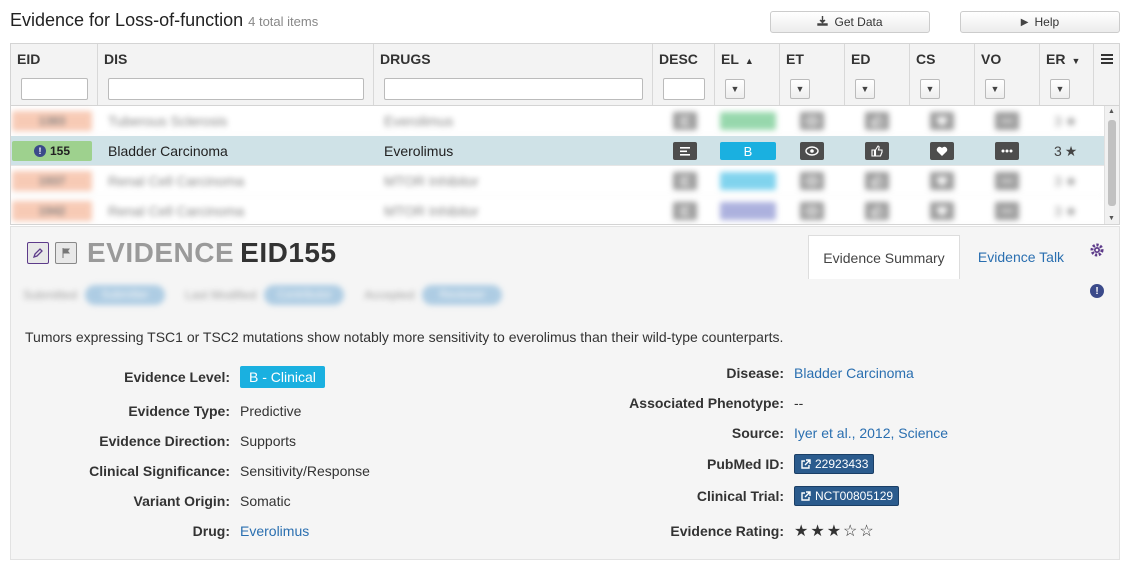 This screenshot has width=1135, height=567. Describe the element at coordinates (1111, 218) in the screenshot. I see `scroll-down-icon: ▼` at that location.